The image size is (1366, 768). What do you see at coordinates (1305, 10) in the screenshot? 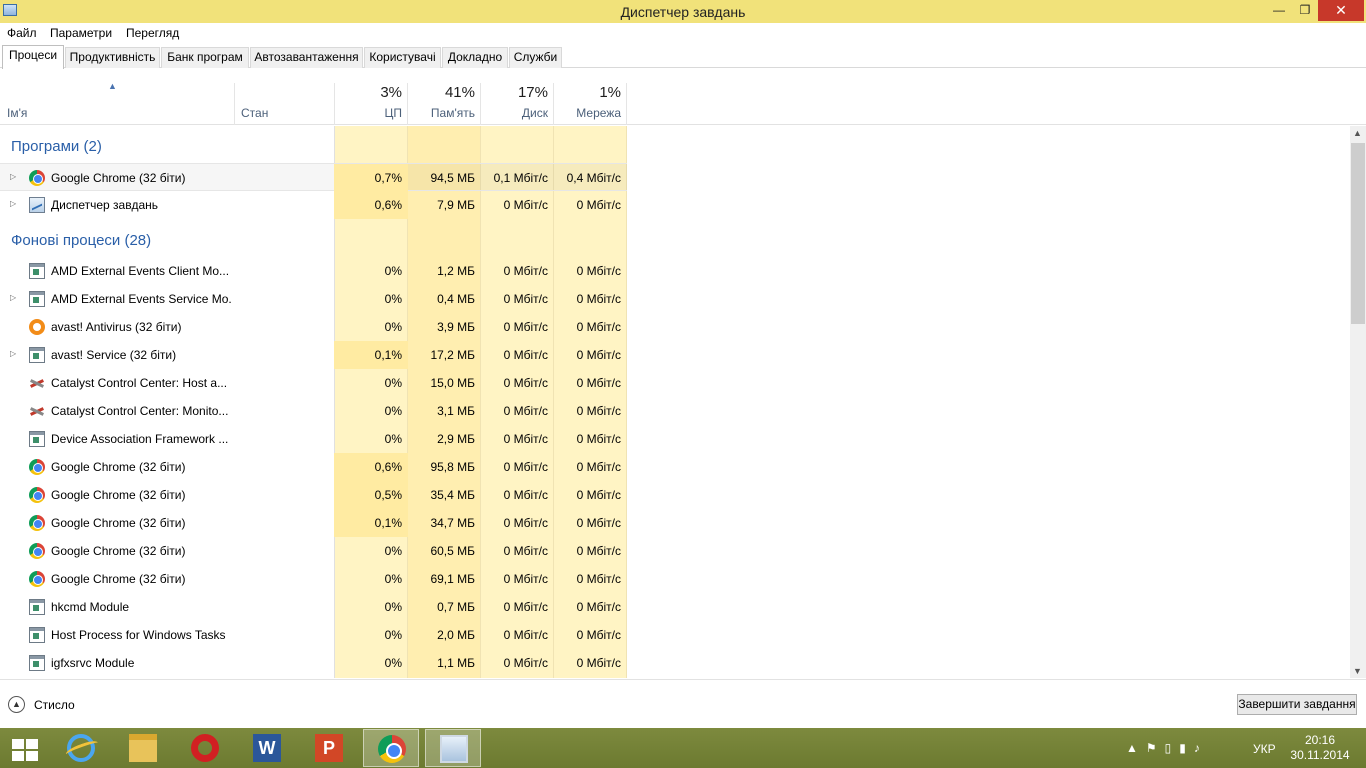
I see `maximize-button: ❐` at bounding box center [1305, 10].